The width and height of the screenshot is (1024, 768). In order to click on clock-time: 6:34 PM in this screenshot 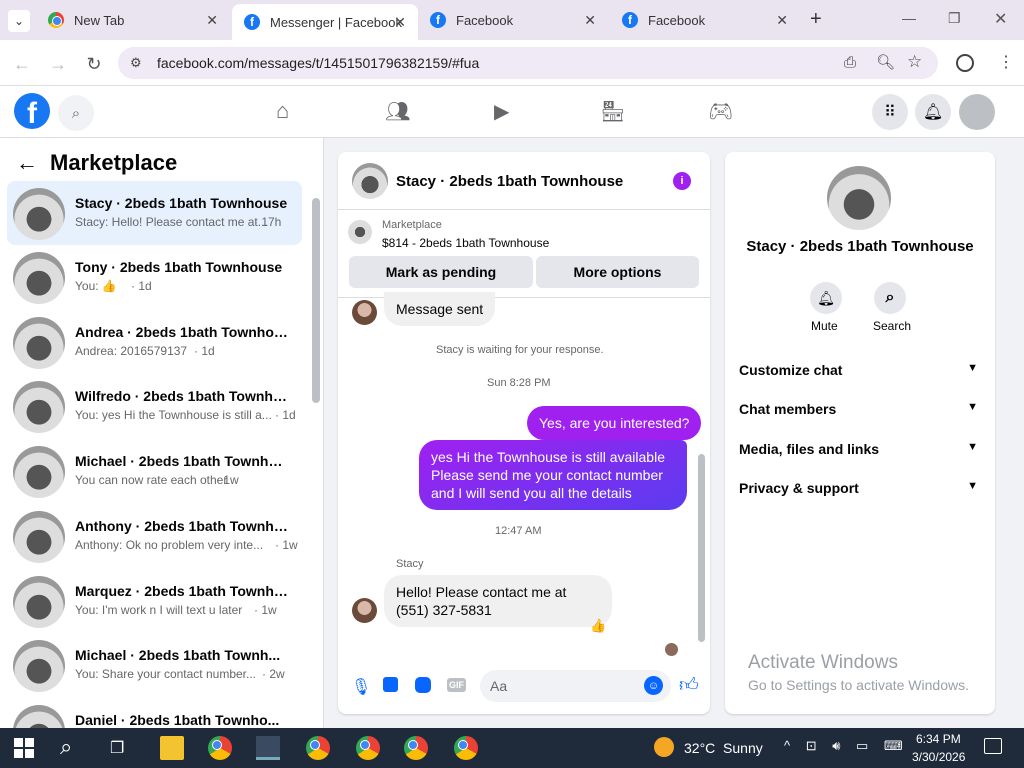, I will do `click(938, 739)`.